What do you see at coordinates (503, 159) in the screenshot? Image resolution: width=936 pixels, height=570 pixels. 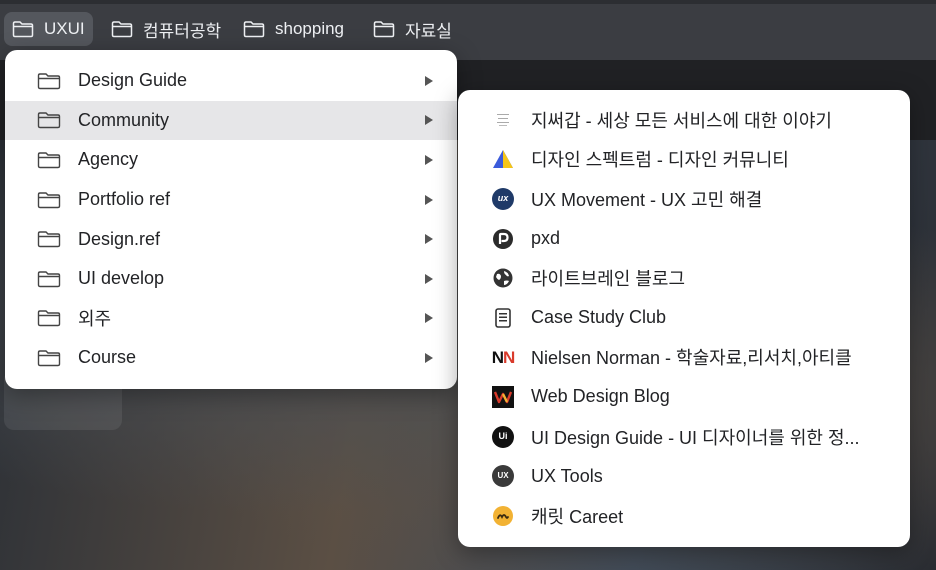 I see `triangle-logo-icon` at bounding box center [503, 159].